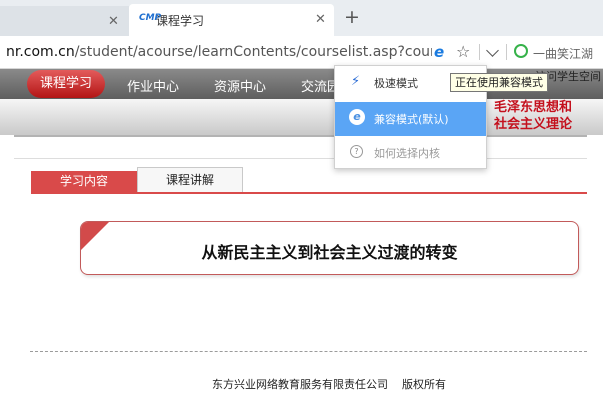  Describe the element at coordinates (492, 50) in the screenshot. I see `chevron-down-icon` at that location.